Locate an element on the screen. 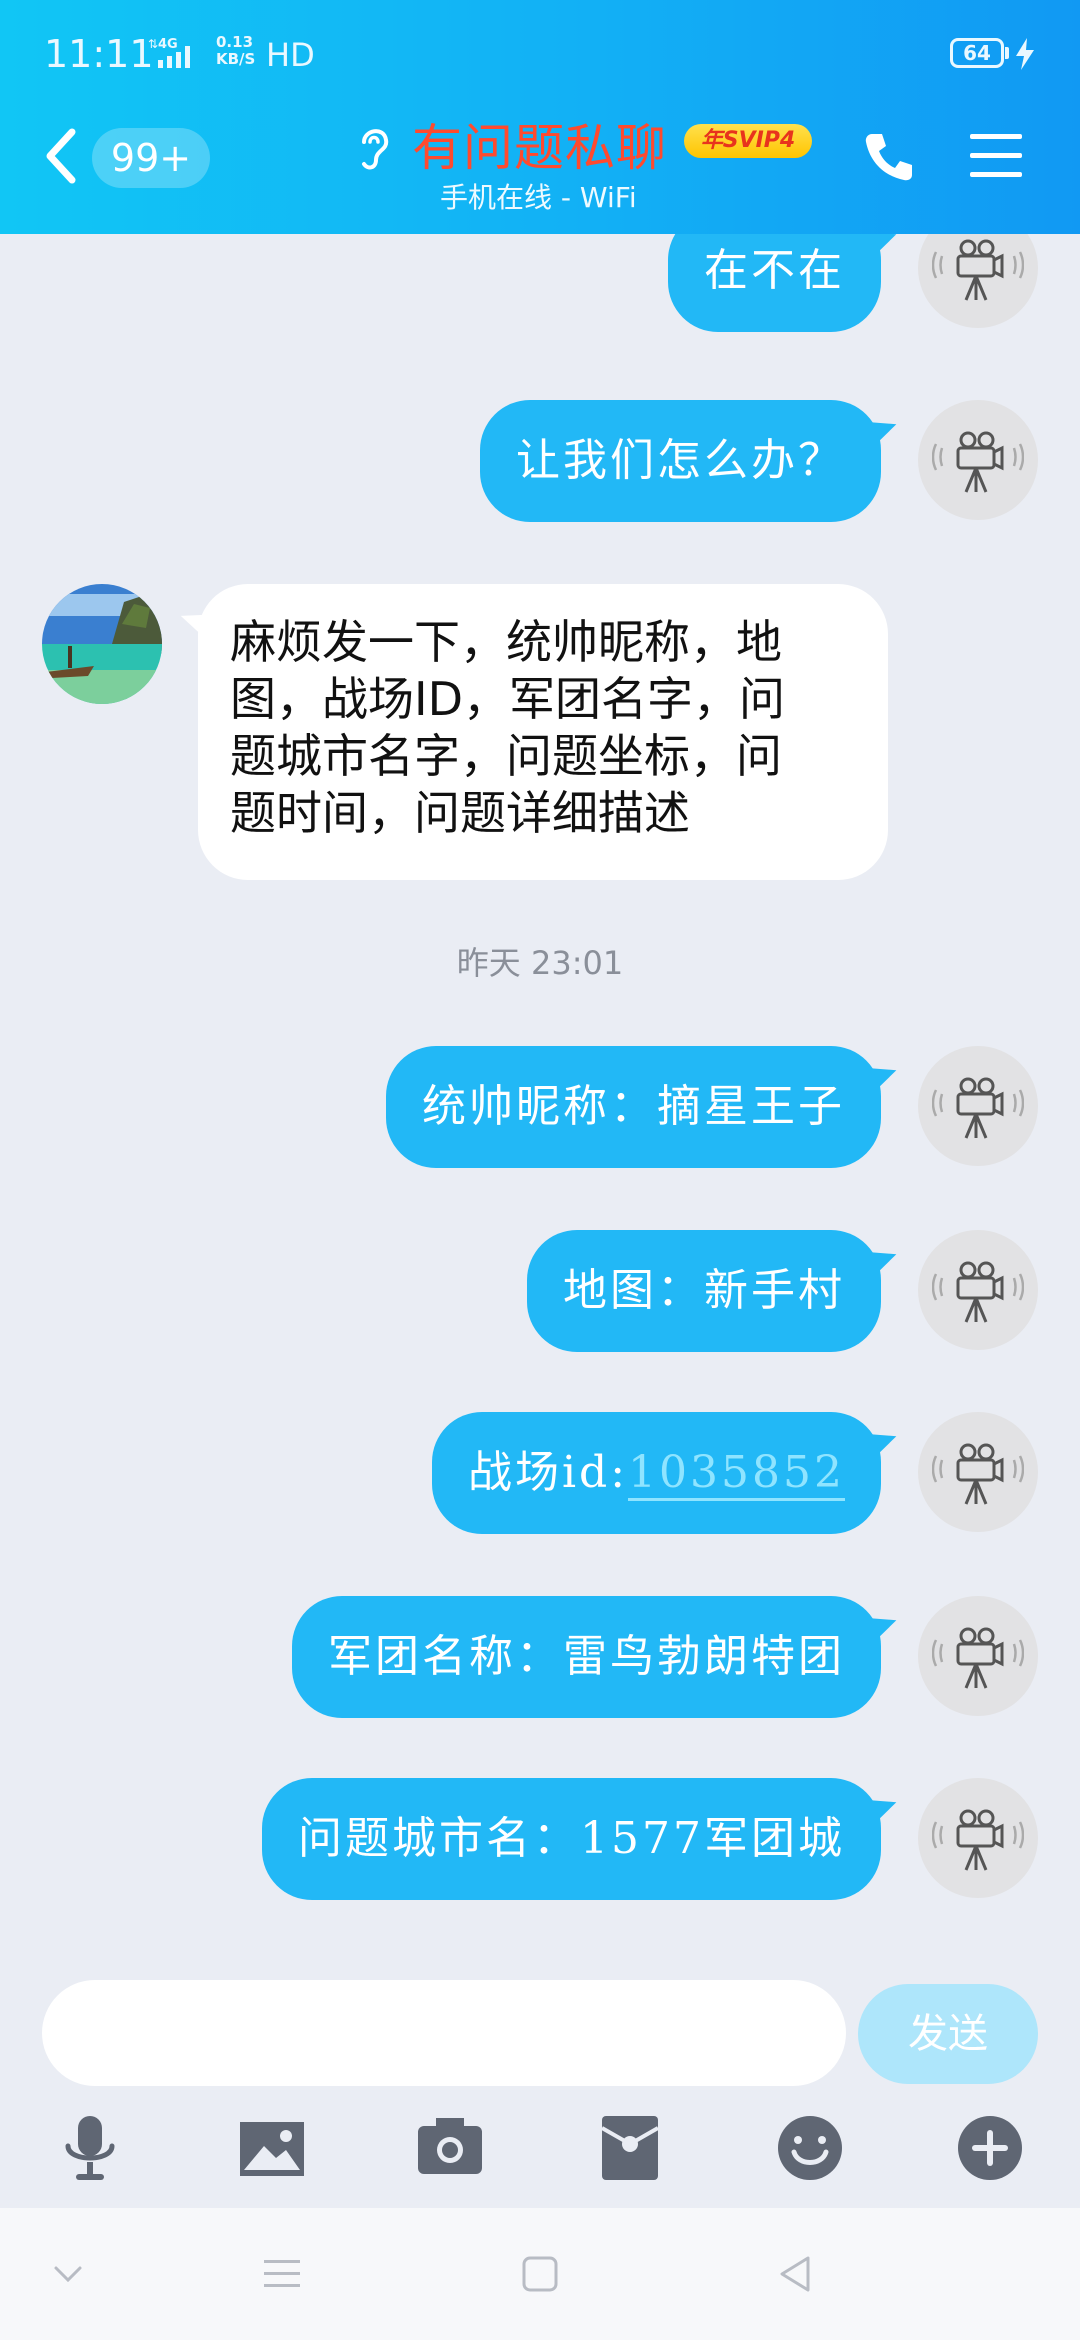  send-button: 发送 is located at coordinates (948, 2034).